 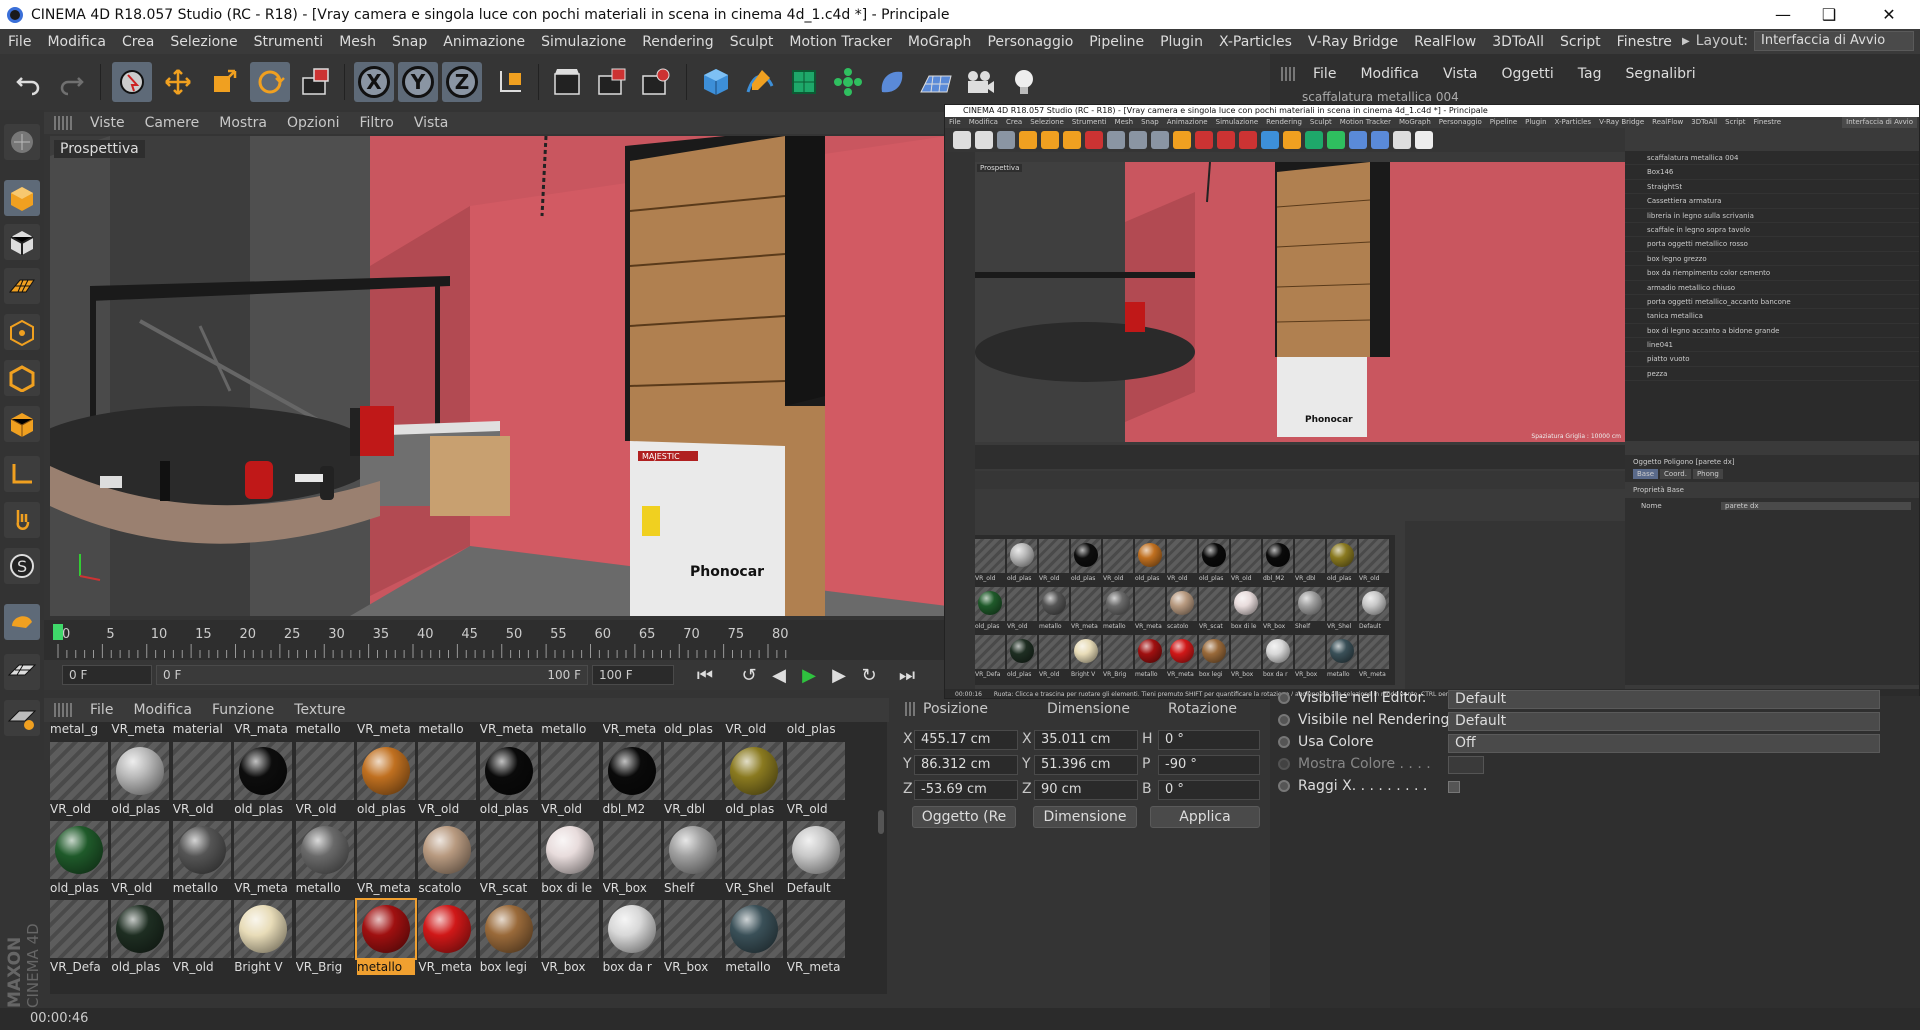 I want to click on x-axis-lock-button: X, so click(x=374, y=82).